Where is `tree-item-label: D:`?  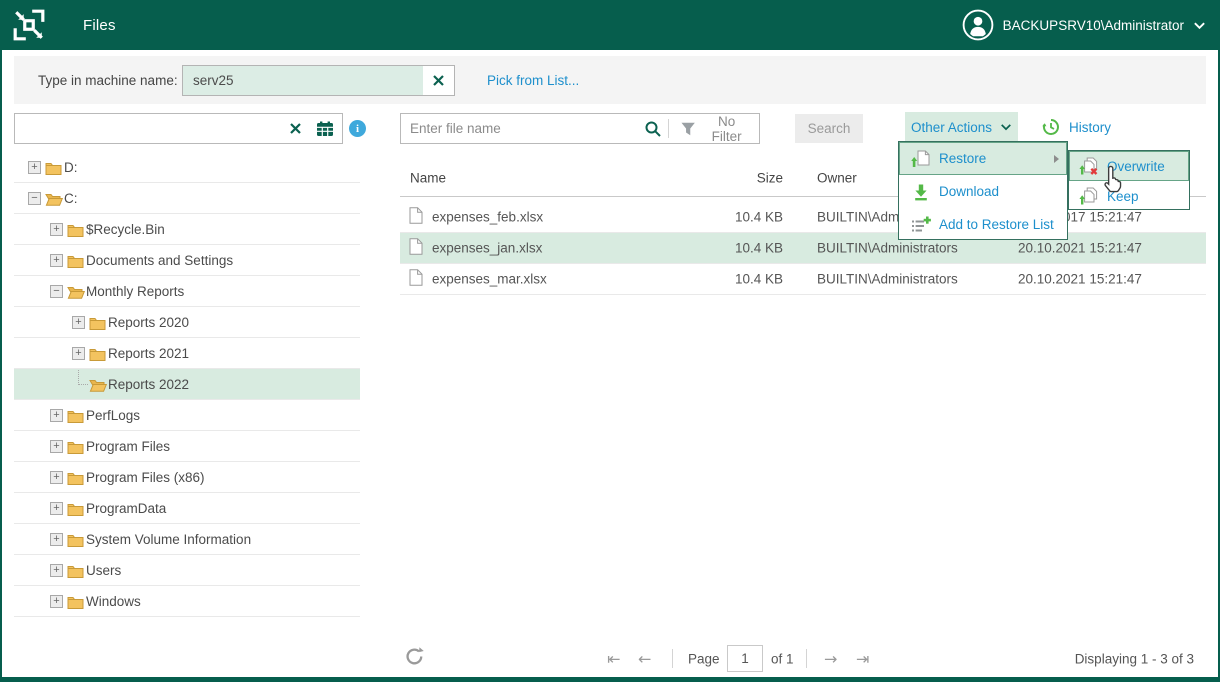 tree-item-label: D: is located at coordinates (71, 167).